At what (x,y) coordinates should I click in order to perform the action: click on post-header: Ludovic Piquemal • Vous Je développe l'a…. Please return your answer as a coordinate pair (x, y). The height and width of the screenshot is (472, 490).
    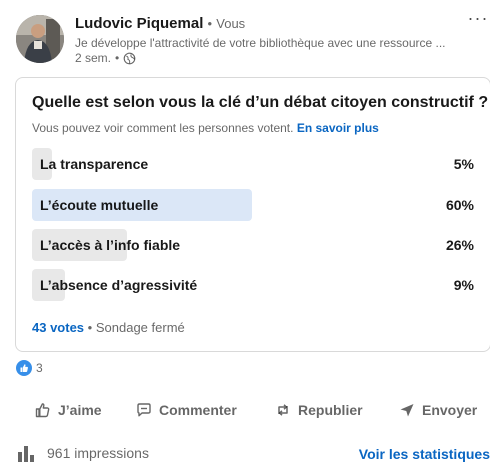
    Looking at the image, I should click on (245, 35).